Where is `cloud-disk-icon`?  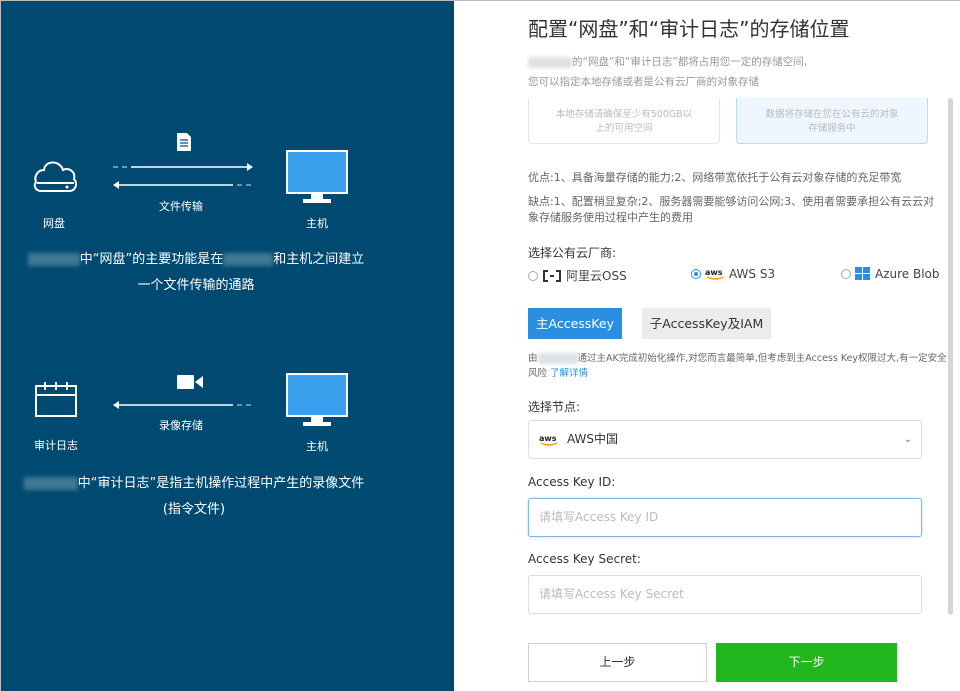 cloud-disk-icon is located at coordinates (55, 176).